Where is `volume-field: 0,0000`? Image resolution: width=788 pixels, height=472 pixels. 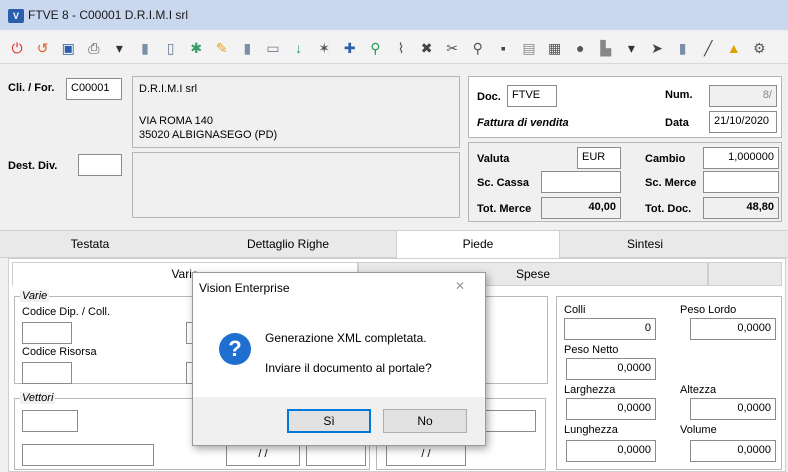
volume-field: 0,0000 is located at coordinates (733, 451).